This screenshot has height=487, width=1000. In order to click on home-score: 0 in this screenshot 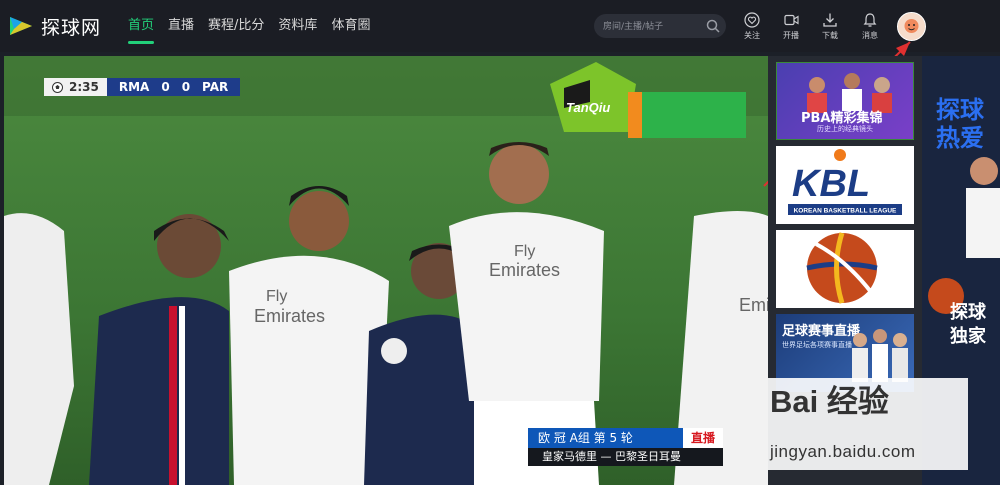, I will do `click(165, 87)`.